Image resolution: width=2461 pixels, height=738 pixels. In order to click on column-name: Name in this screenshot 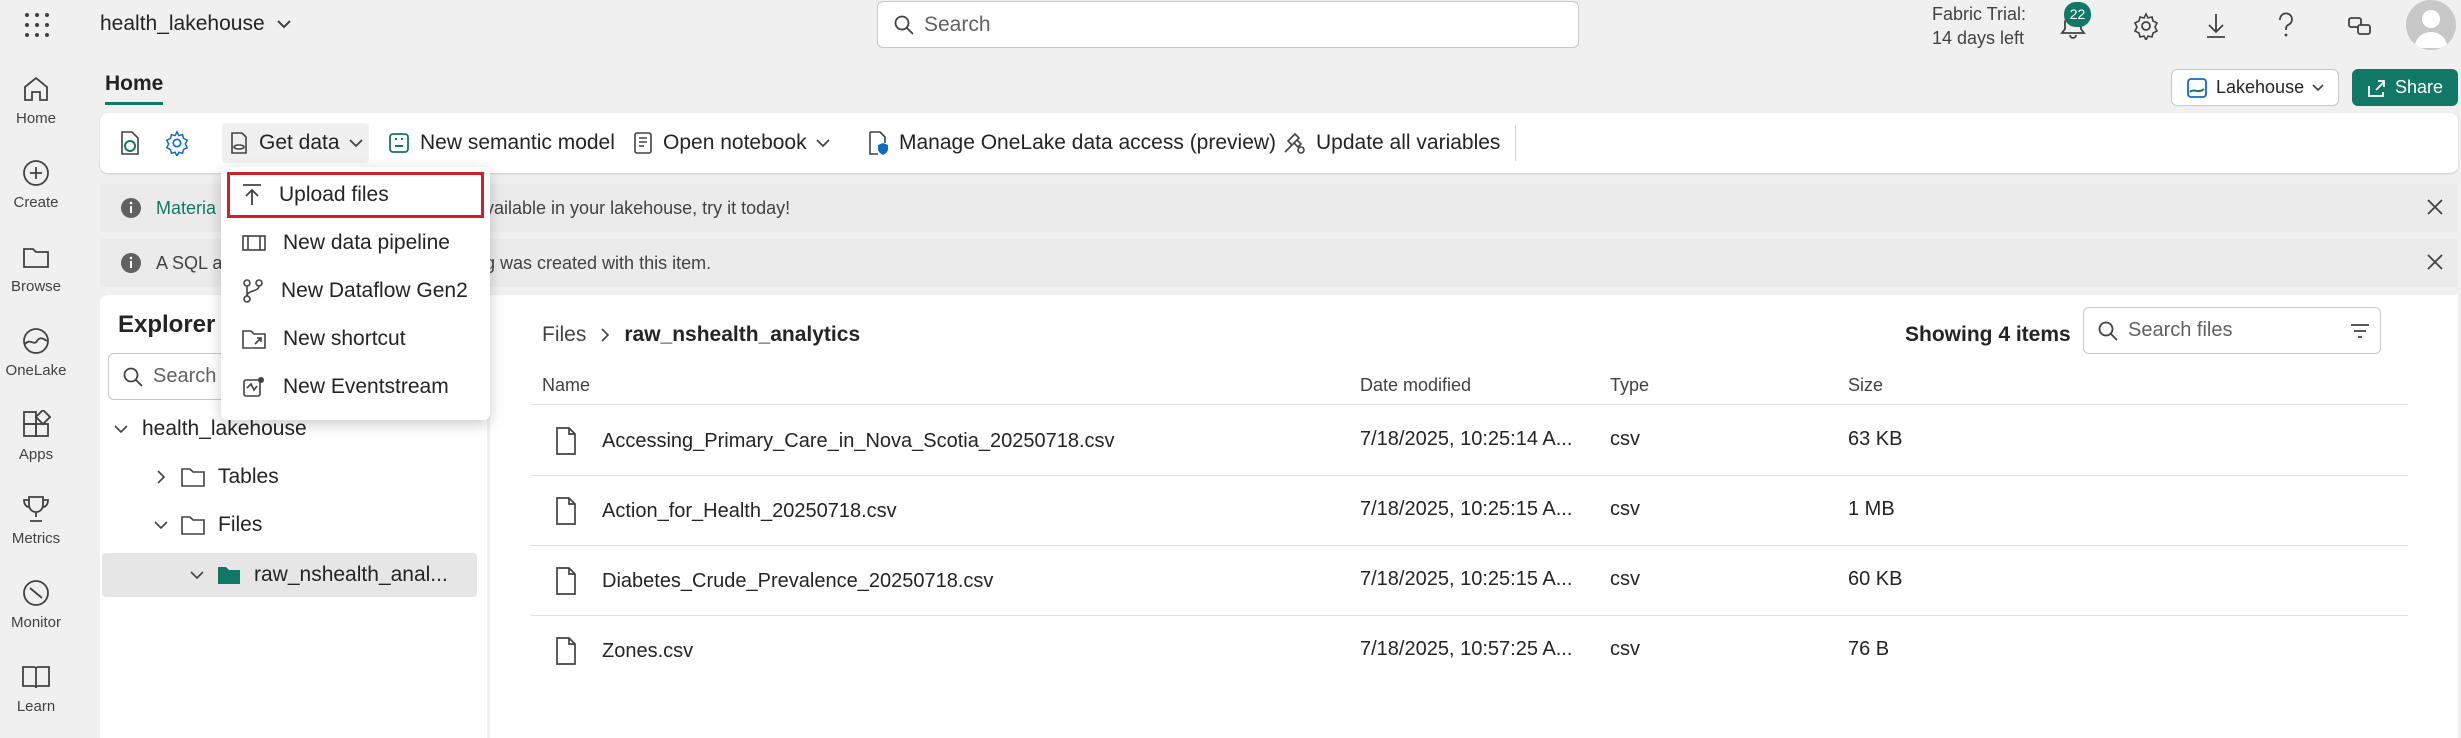, I will do `click(566, 385)`.